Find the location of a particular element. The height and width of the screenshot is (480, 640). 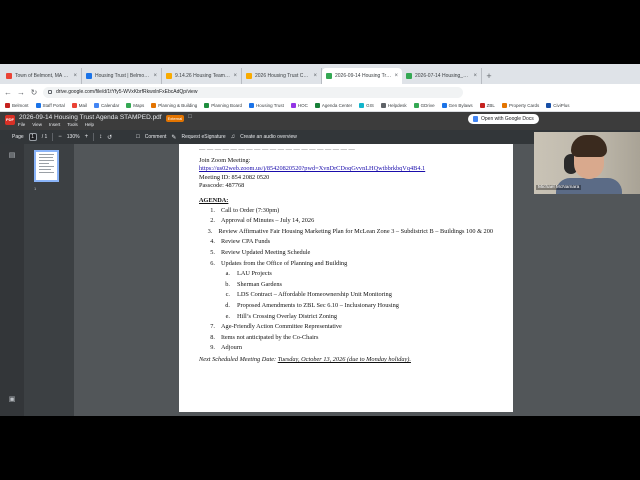

menu-help: Help is located at coordinates (89, 124).